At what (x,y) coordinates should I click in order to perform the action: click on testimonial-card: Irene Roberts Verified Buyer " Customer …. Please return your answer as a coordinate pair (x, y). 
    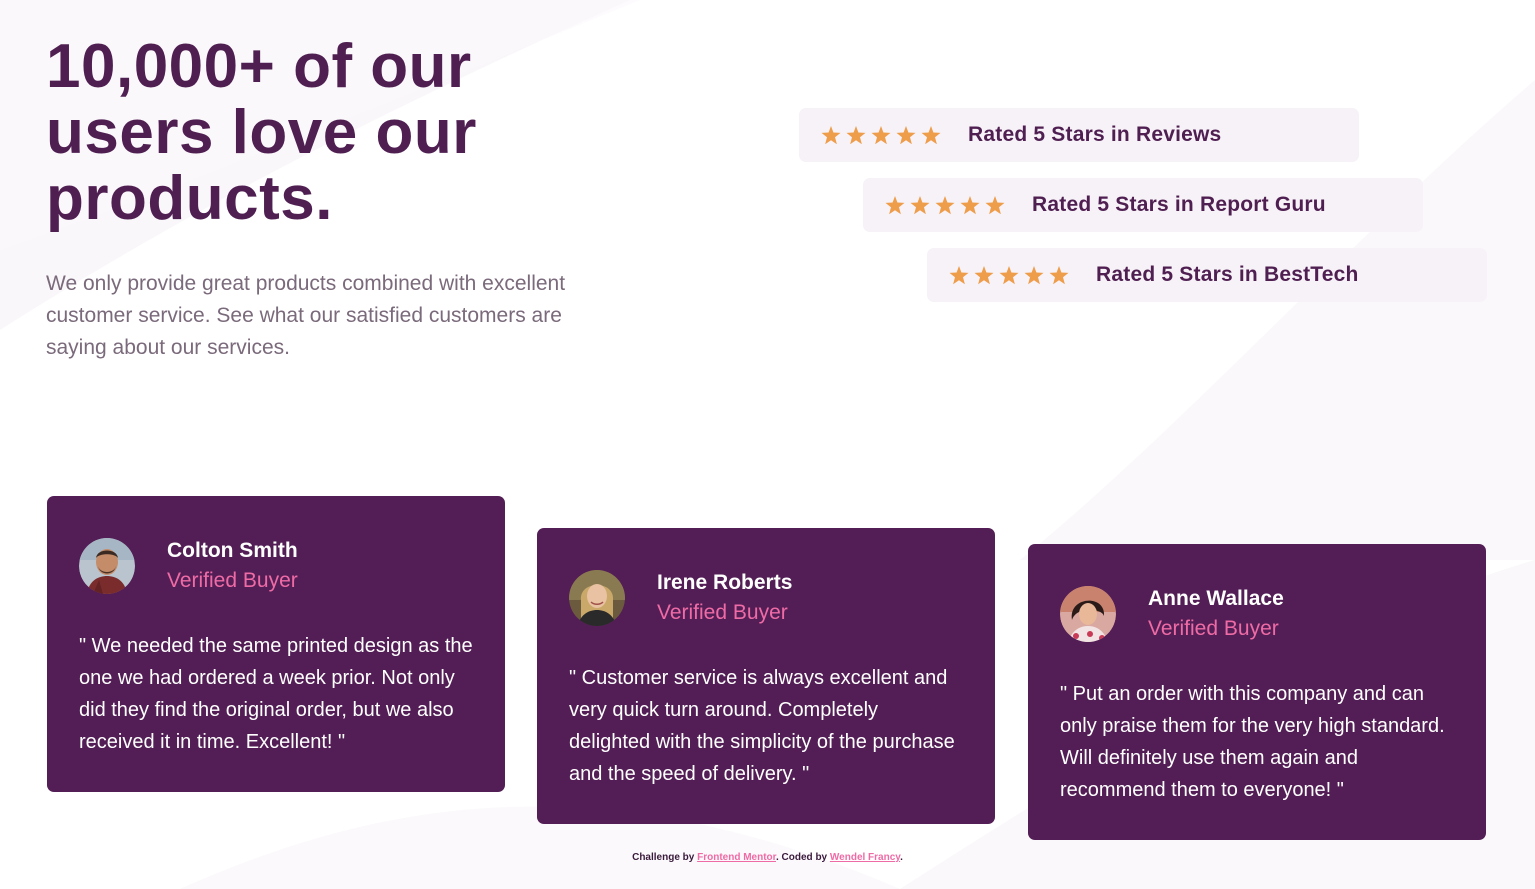
    Looking at the image, I should click on (766, 676).